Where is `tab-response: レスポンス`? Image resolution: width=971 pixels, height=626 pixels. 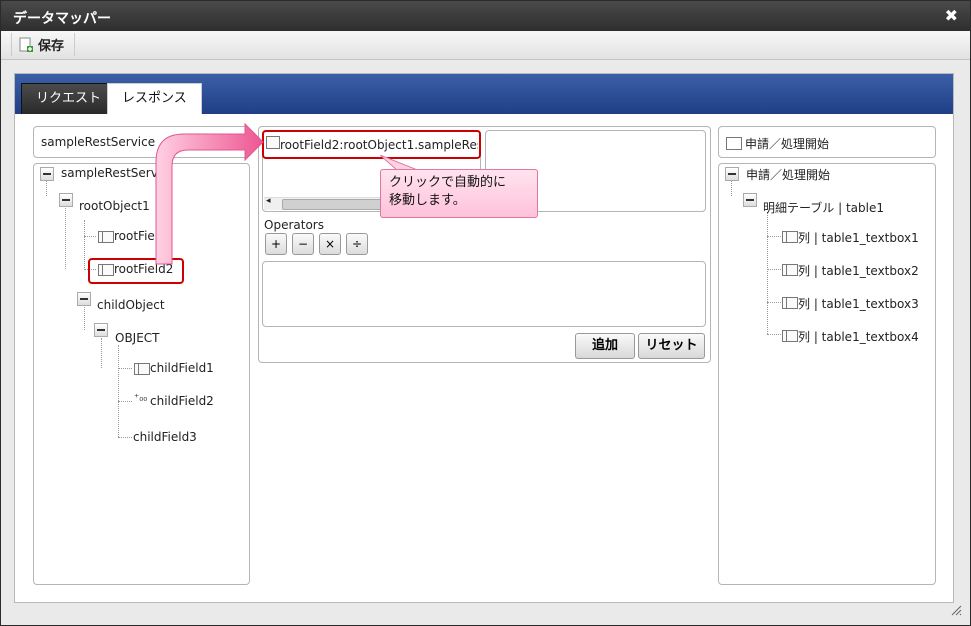 tab-response: レスポンス is located at coordinates (154, 98).